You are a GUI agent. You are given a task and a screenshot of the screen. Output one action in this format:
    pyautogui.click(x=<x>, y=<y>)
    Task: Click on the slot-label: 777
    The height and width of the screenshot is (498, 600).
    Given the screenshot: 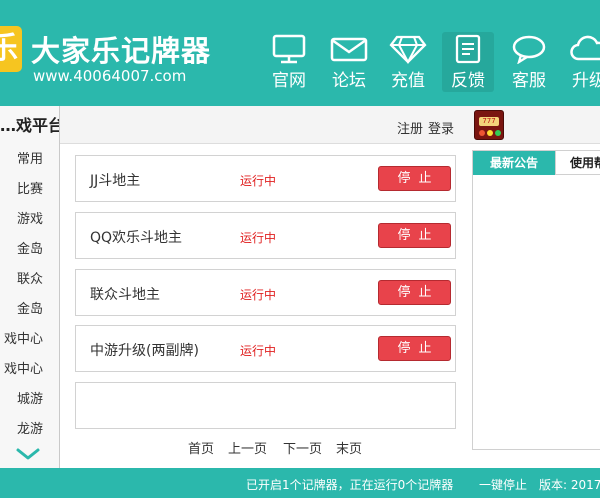 What is the action you would take?
    pyautogui.click(x=489, y=121)
    